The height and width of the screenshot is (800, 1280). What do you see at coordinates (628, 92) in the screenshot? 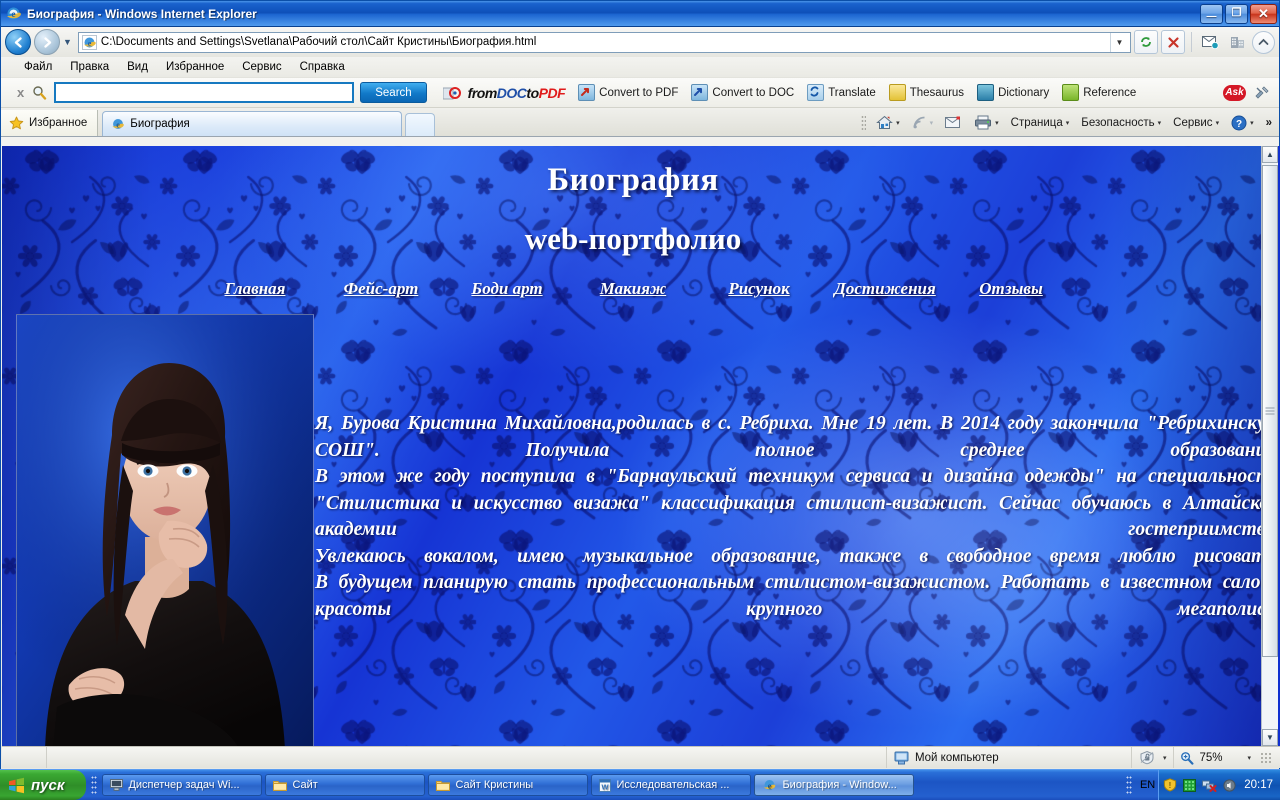
I see `convert-to-pdf-button: Convert to PDF` at bounding box center [628, 92].